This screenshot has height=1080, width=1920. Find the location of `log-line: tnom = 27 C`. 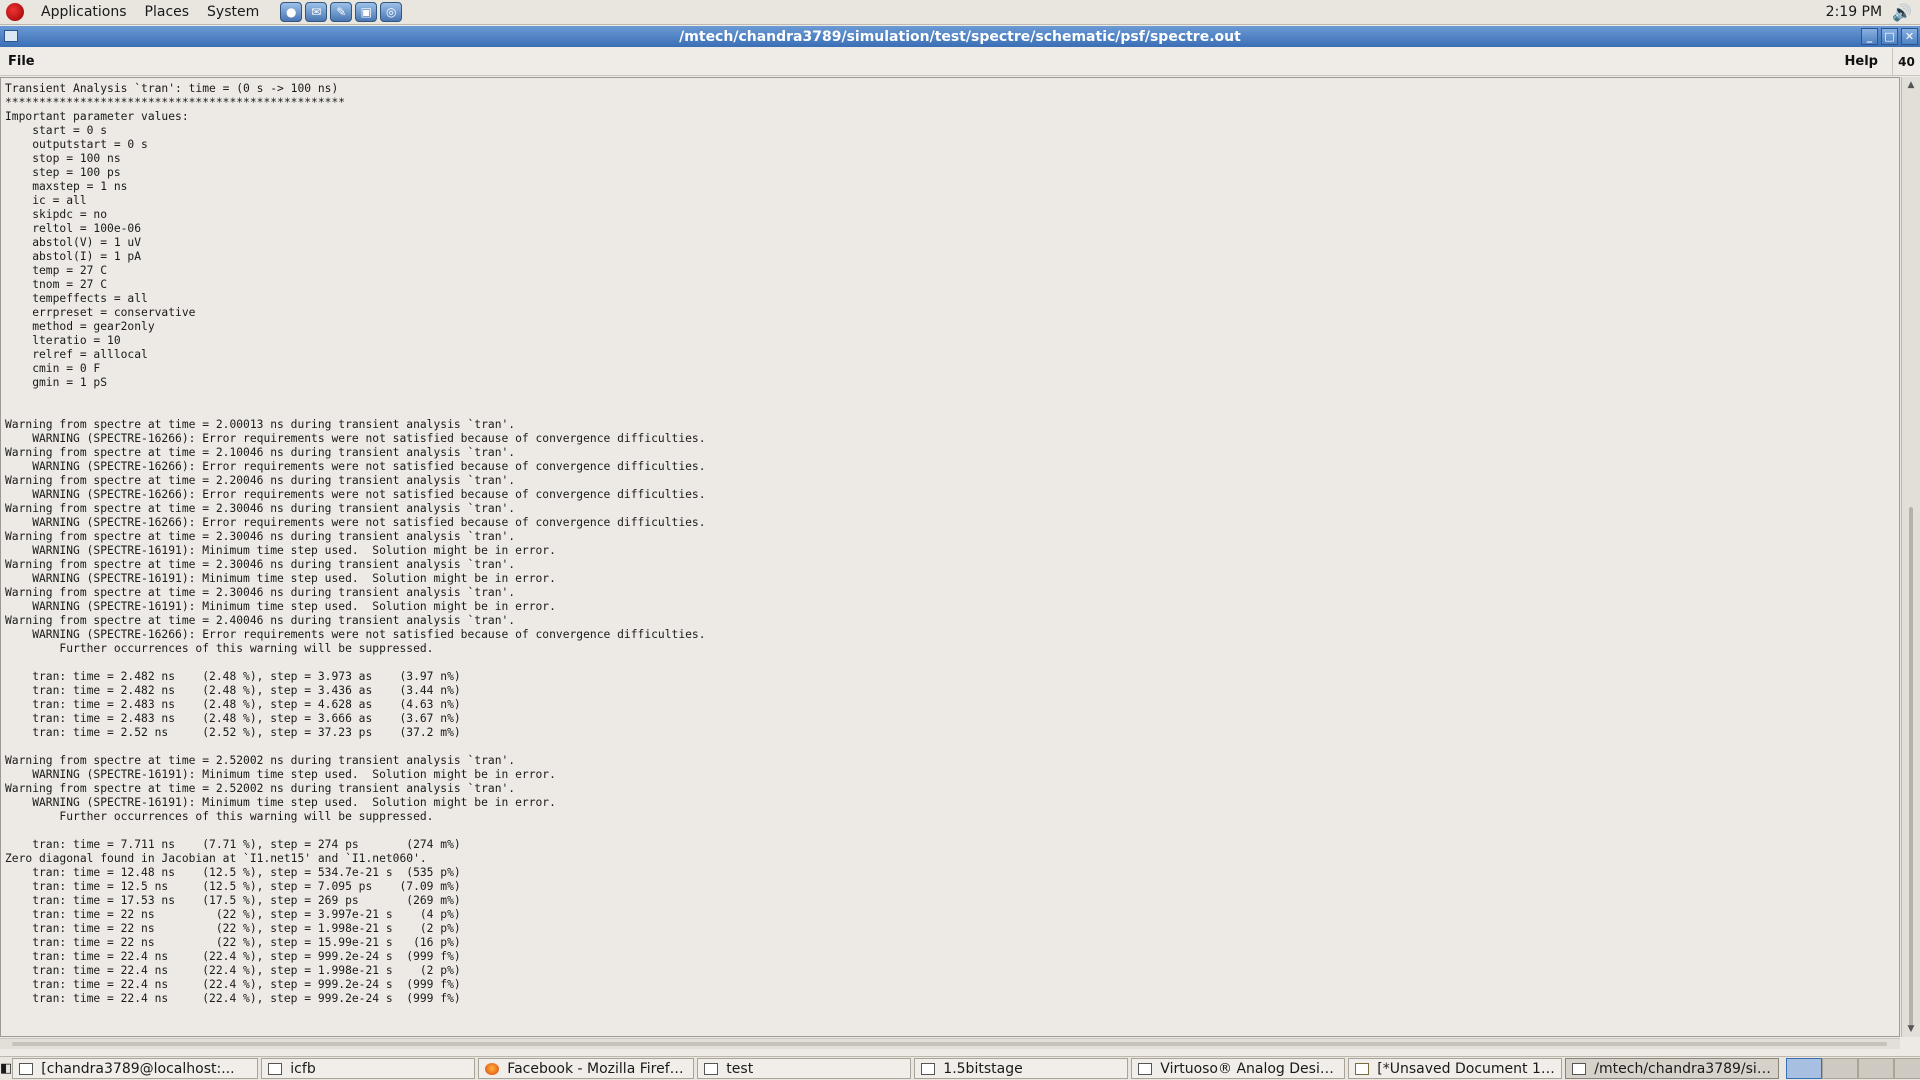

log-line: tnom = 27 C is located at coordinates (56, 284).